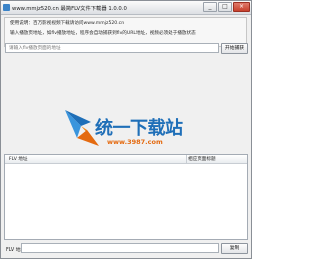 The width and height of the screenshot is (320, 259). What do you see at coordinates (202, 159) in the screenshot?
I see `column-header-page-title: 相应页面标题` at bounding box center [202, 159].